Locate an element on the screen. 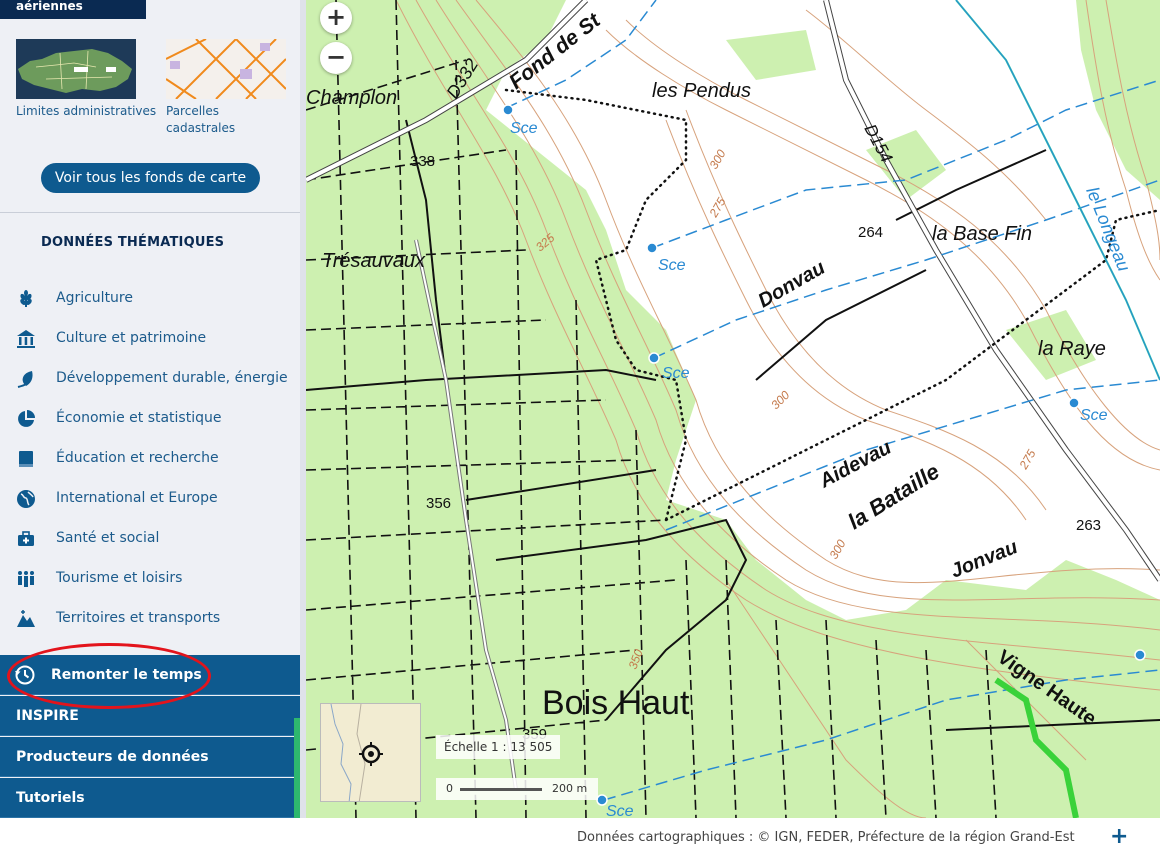 The height and width of the screenshot is (852, 1160). label-contour-275: 275 is located at coordinates (717, 207).